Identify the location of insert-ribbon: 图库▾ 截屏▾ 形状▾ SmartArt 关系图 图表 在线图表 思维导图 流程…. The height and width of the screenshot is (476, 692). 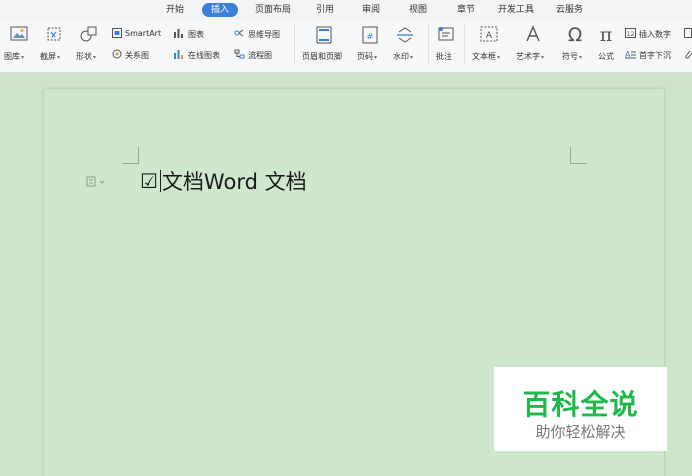
(346, 46).